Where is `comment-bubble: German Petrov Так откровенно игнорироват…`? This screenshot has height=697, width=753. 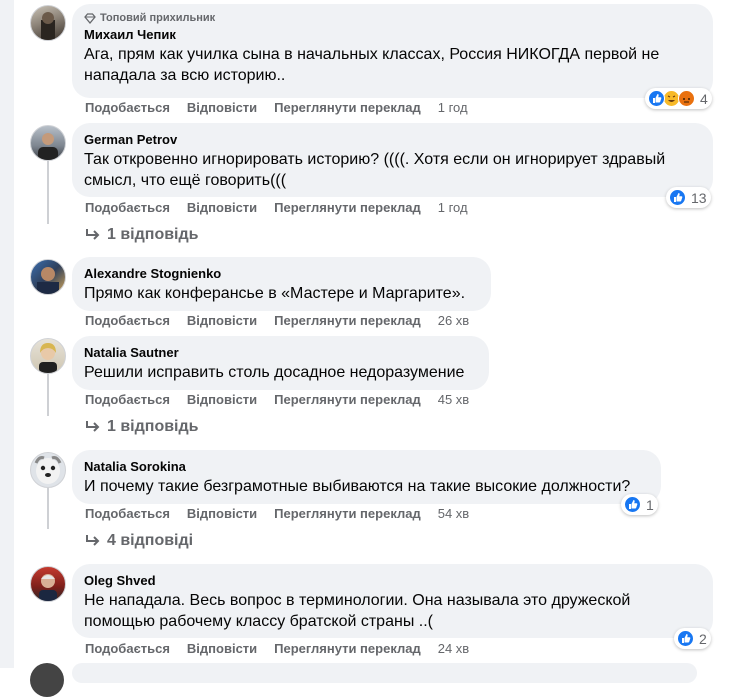
comment-bubble: German Petrov Так откровенно игнорироват… is located at coordinates (392, 160).